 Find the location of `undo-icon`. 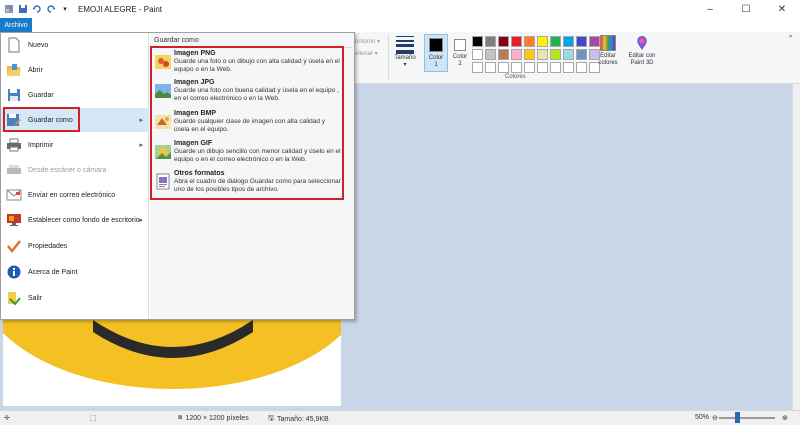

undo-icon is located at coordinates (37, 9).